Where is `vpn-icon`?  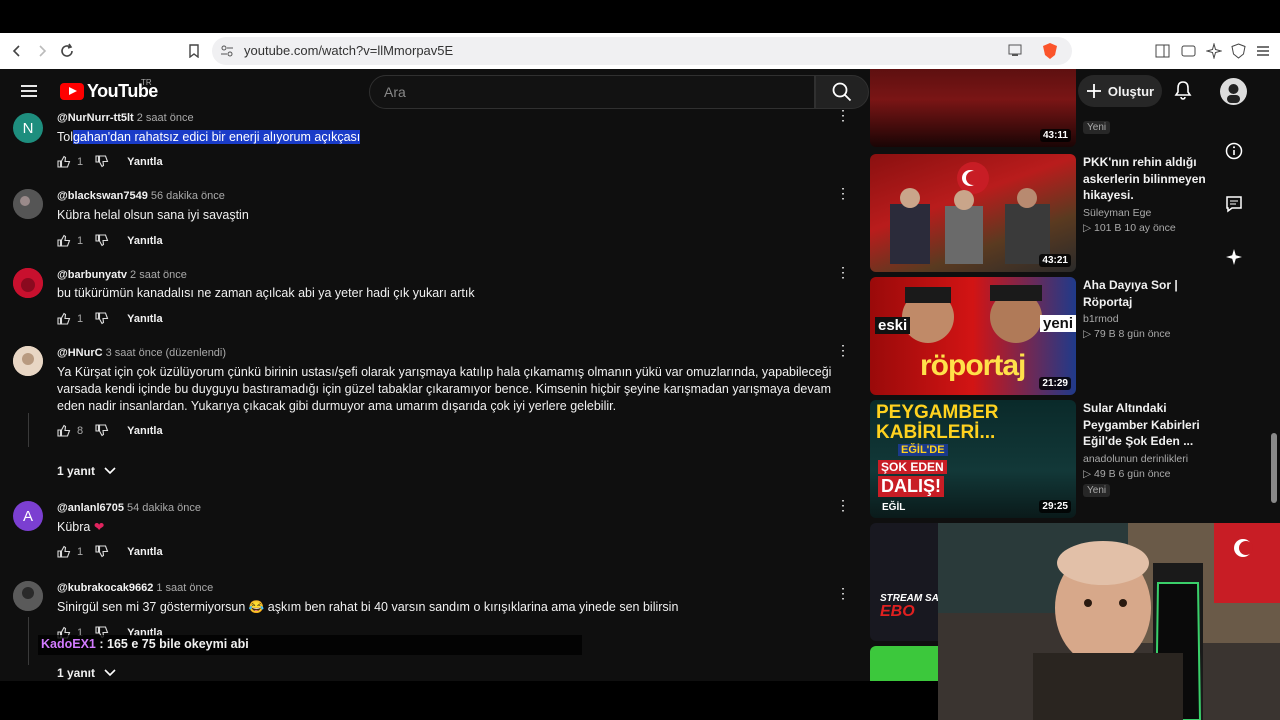
vpn-icon is located at coordinates (1238, 53).